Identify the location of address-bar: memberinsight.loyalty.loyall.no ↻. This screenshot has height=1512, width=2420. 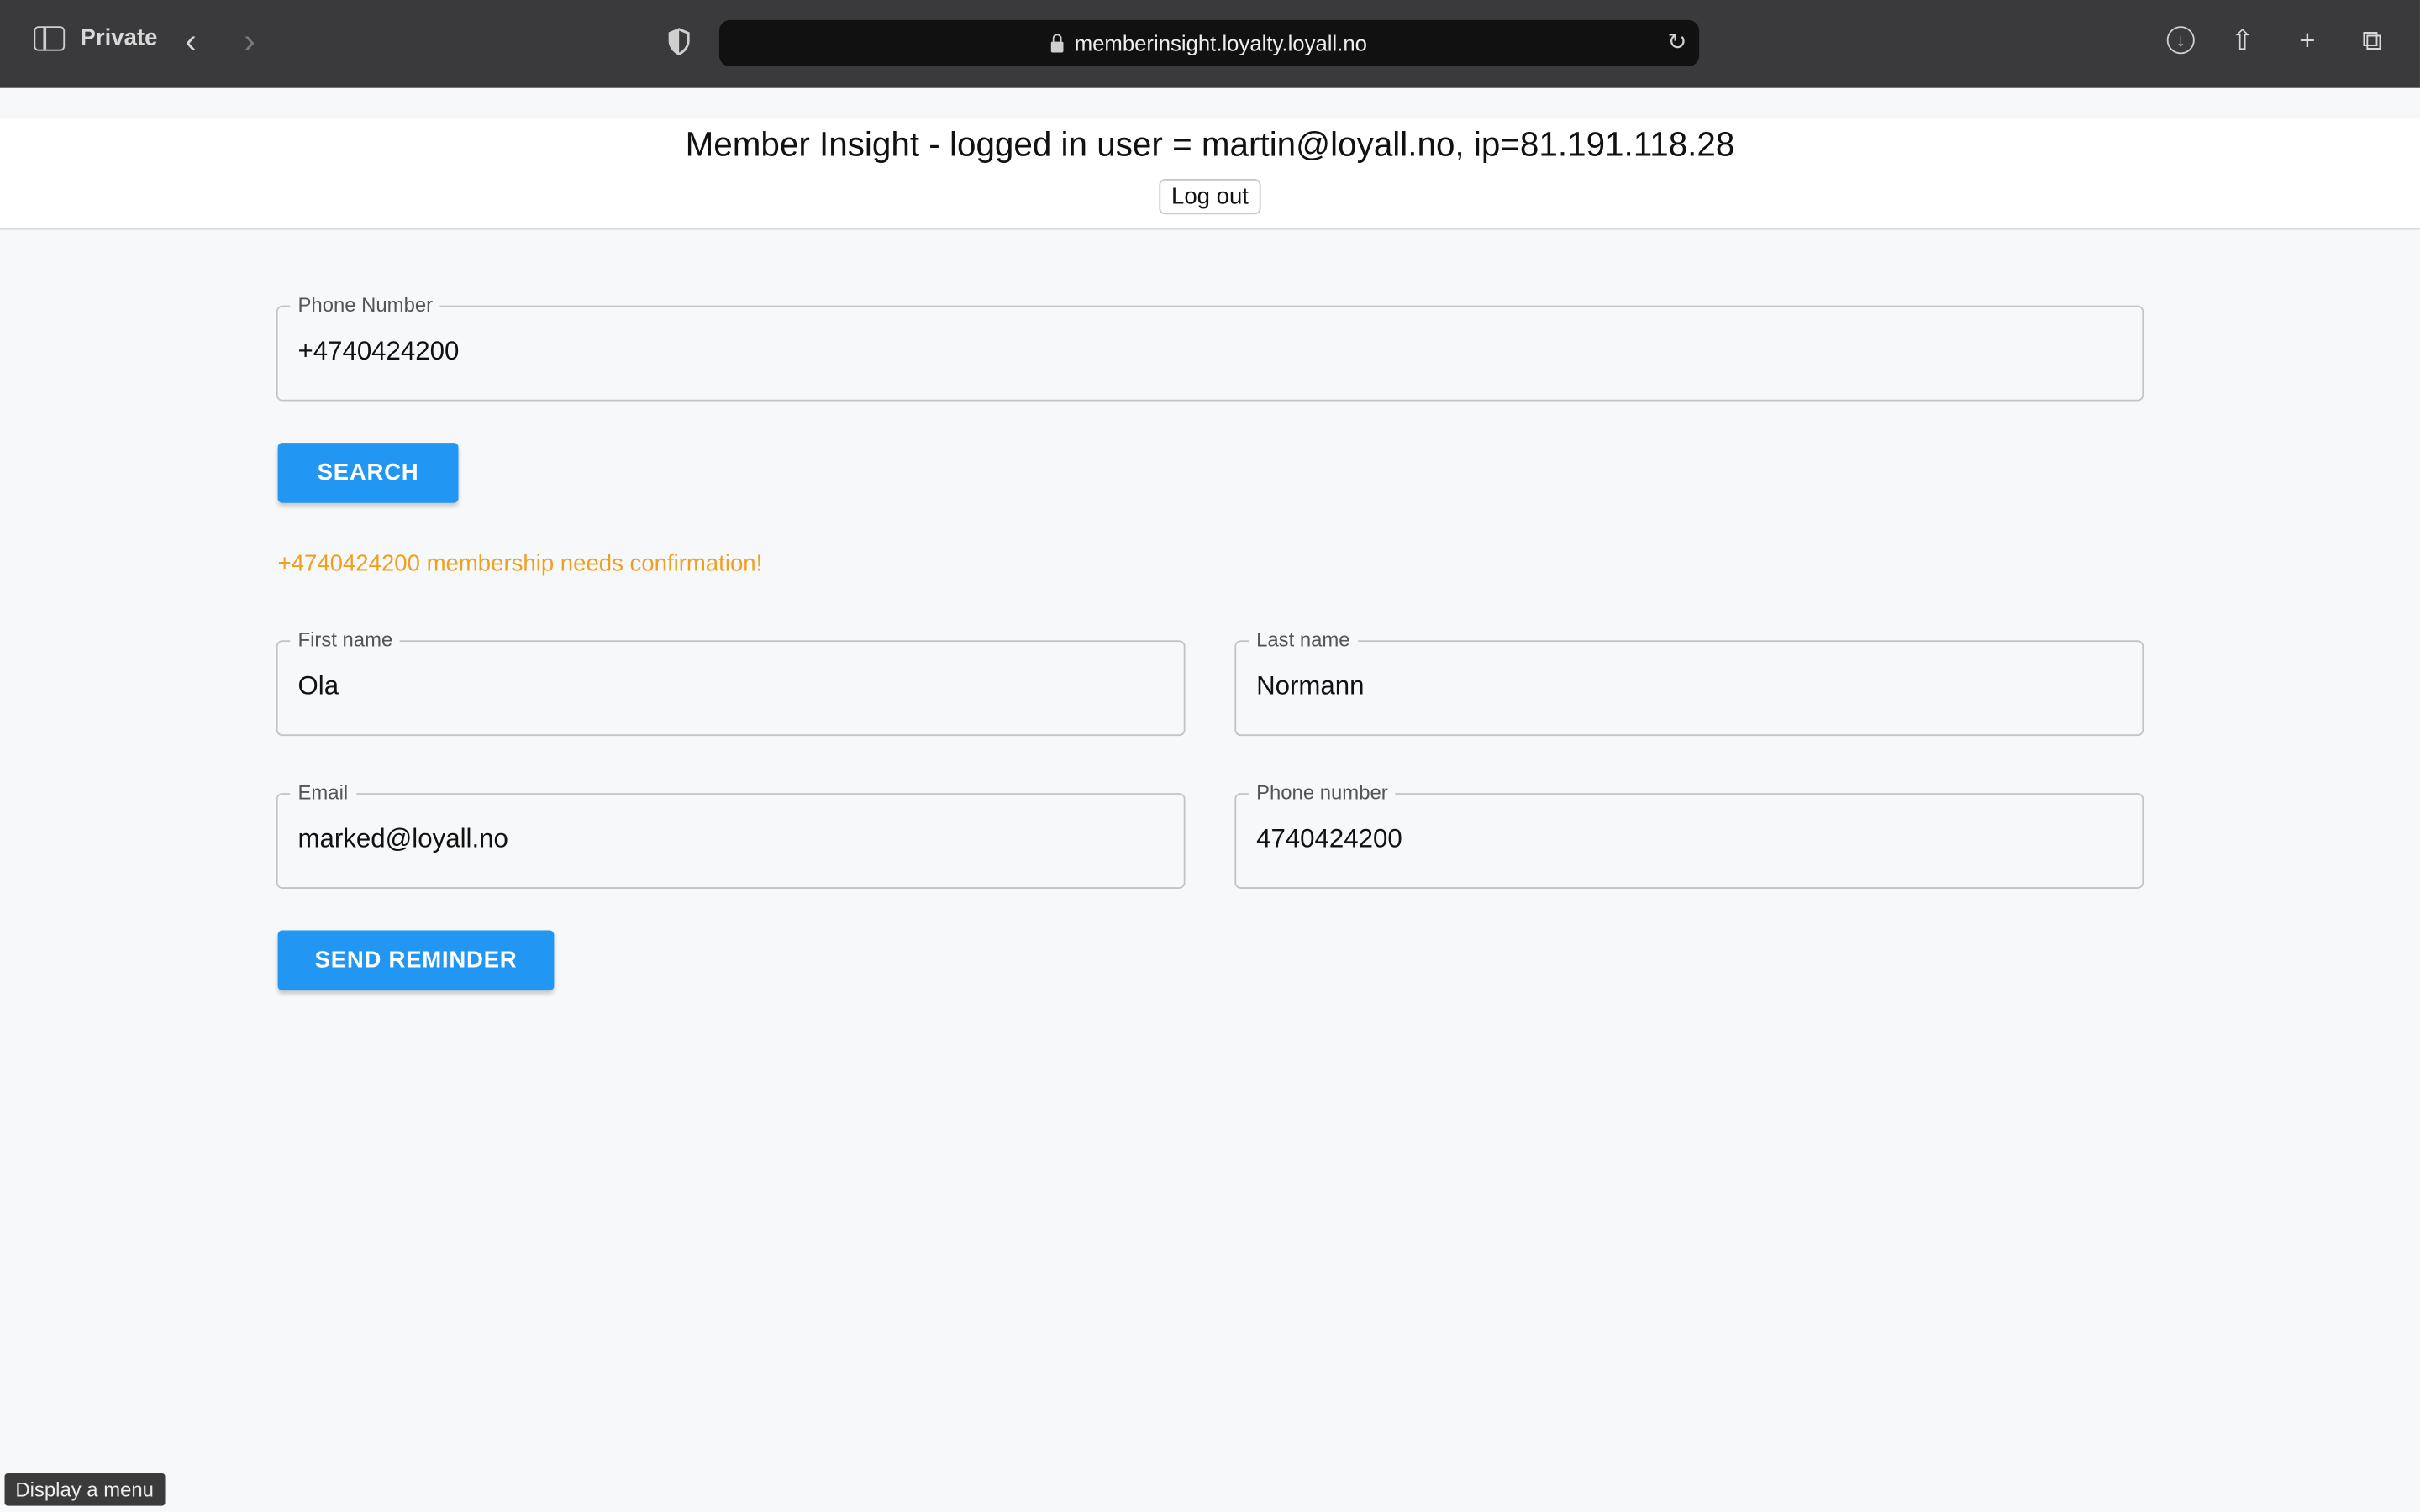
(1209, 42).